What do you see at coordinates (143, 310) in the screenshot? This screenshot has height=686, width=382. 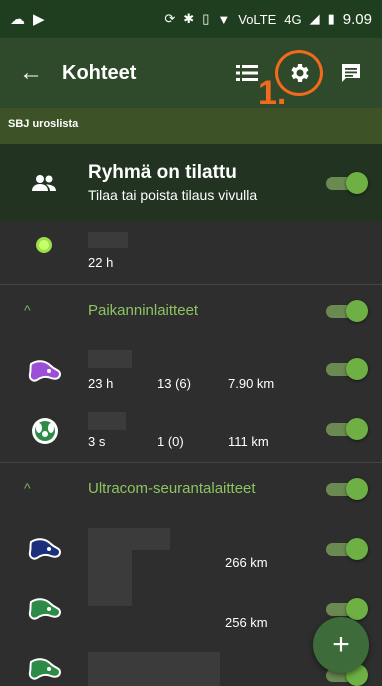 I see `section-title: Paikanninlaitteet` at bounding box center [143, 310].